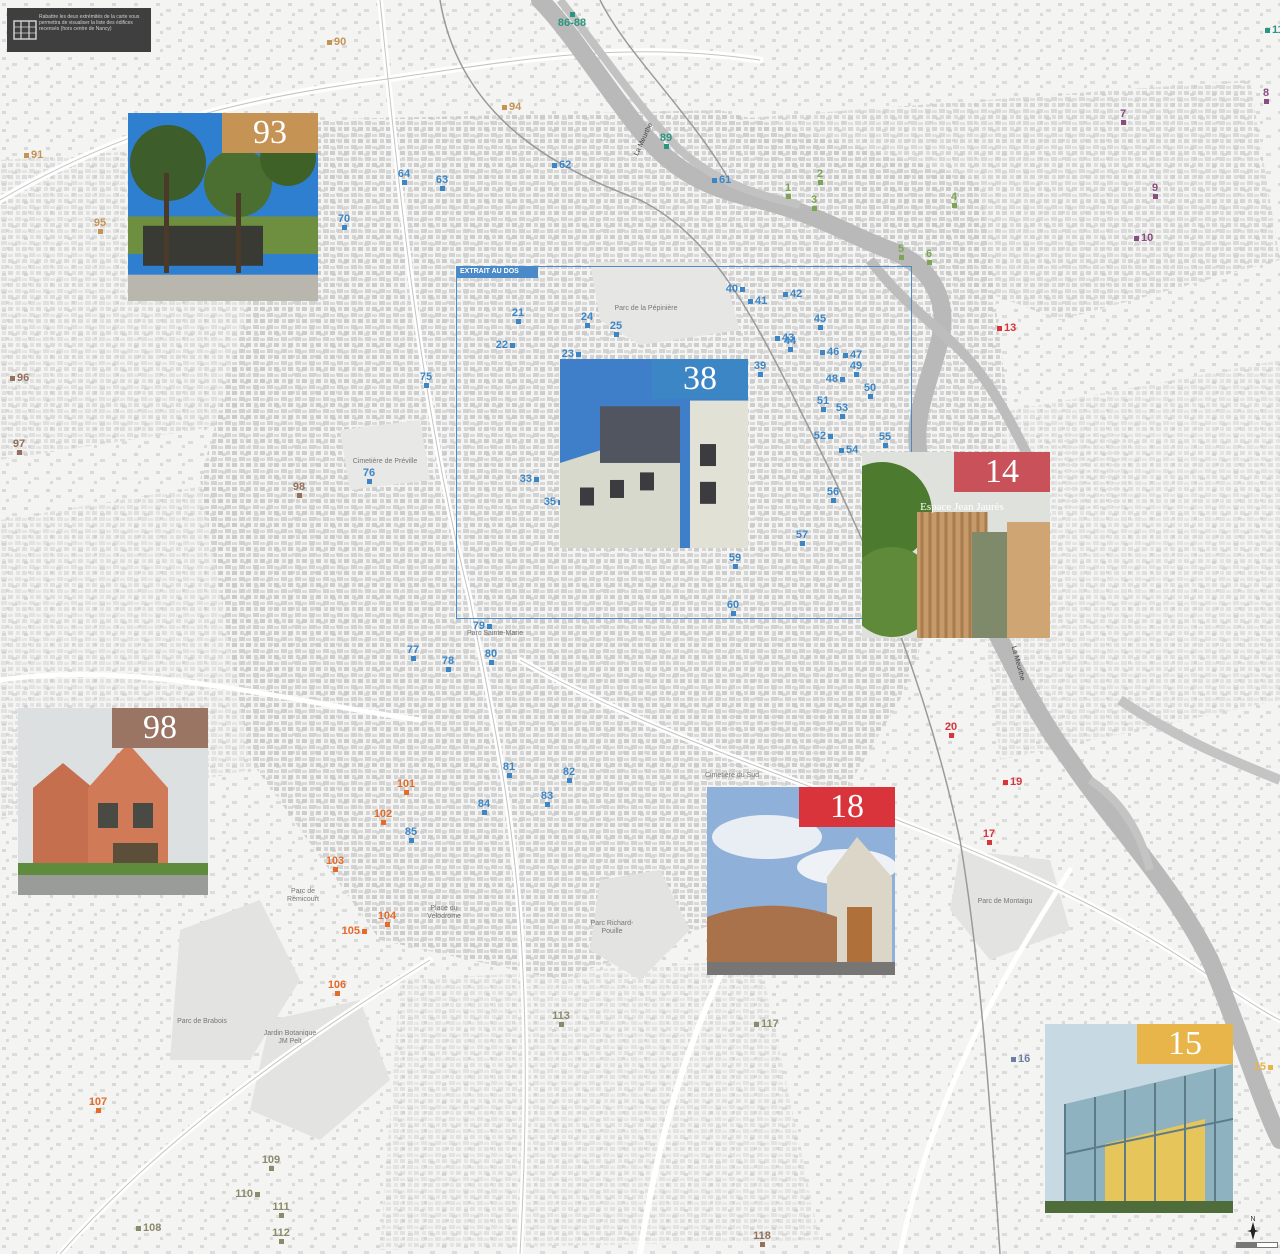 This screenshot has height=1254, width=1280. I want to click on map-marker: 81, so click(509, 769).